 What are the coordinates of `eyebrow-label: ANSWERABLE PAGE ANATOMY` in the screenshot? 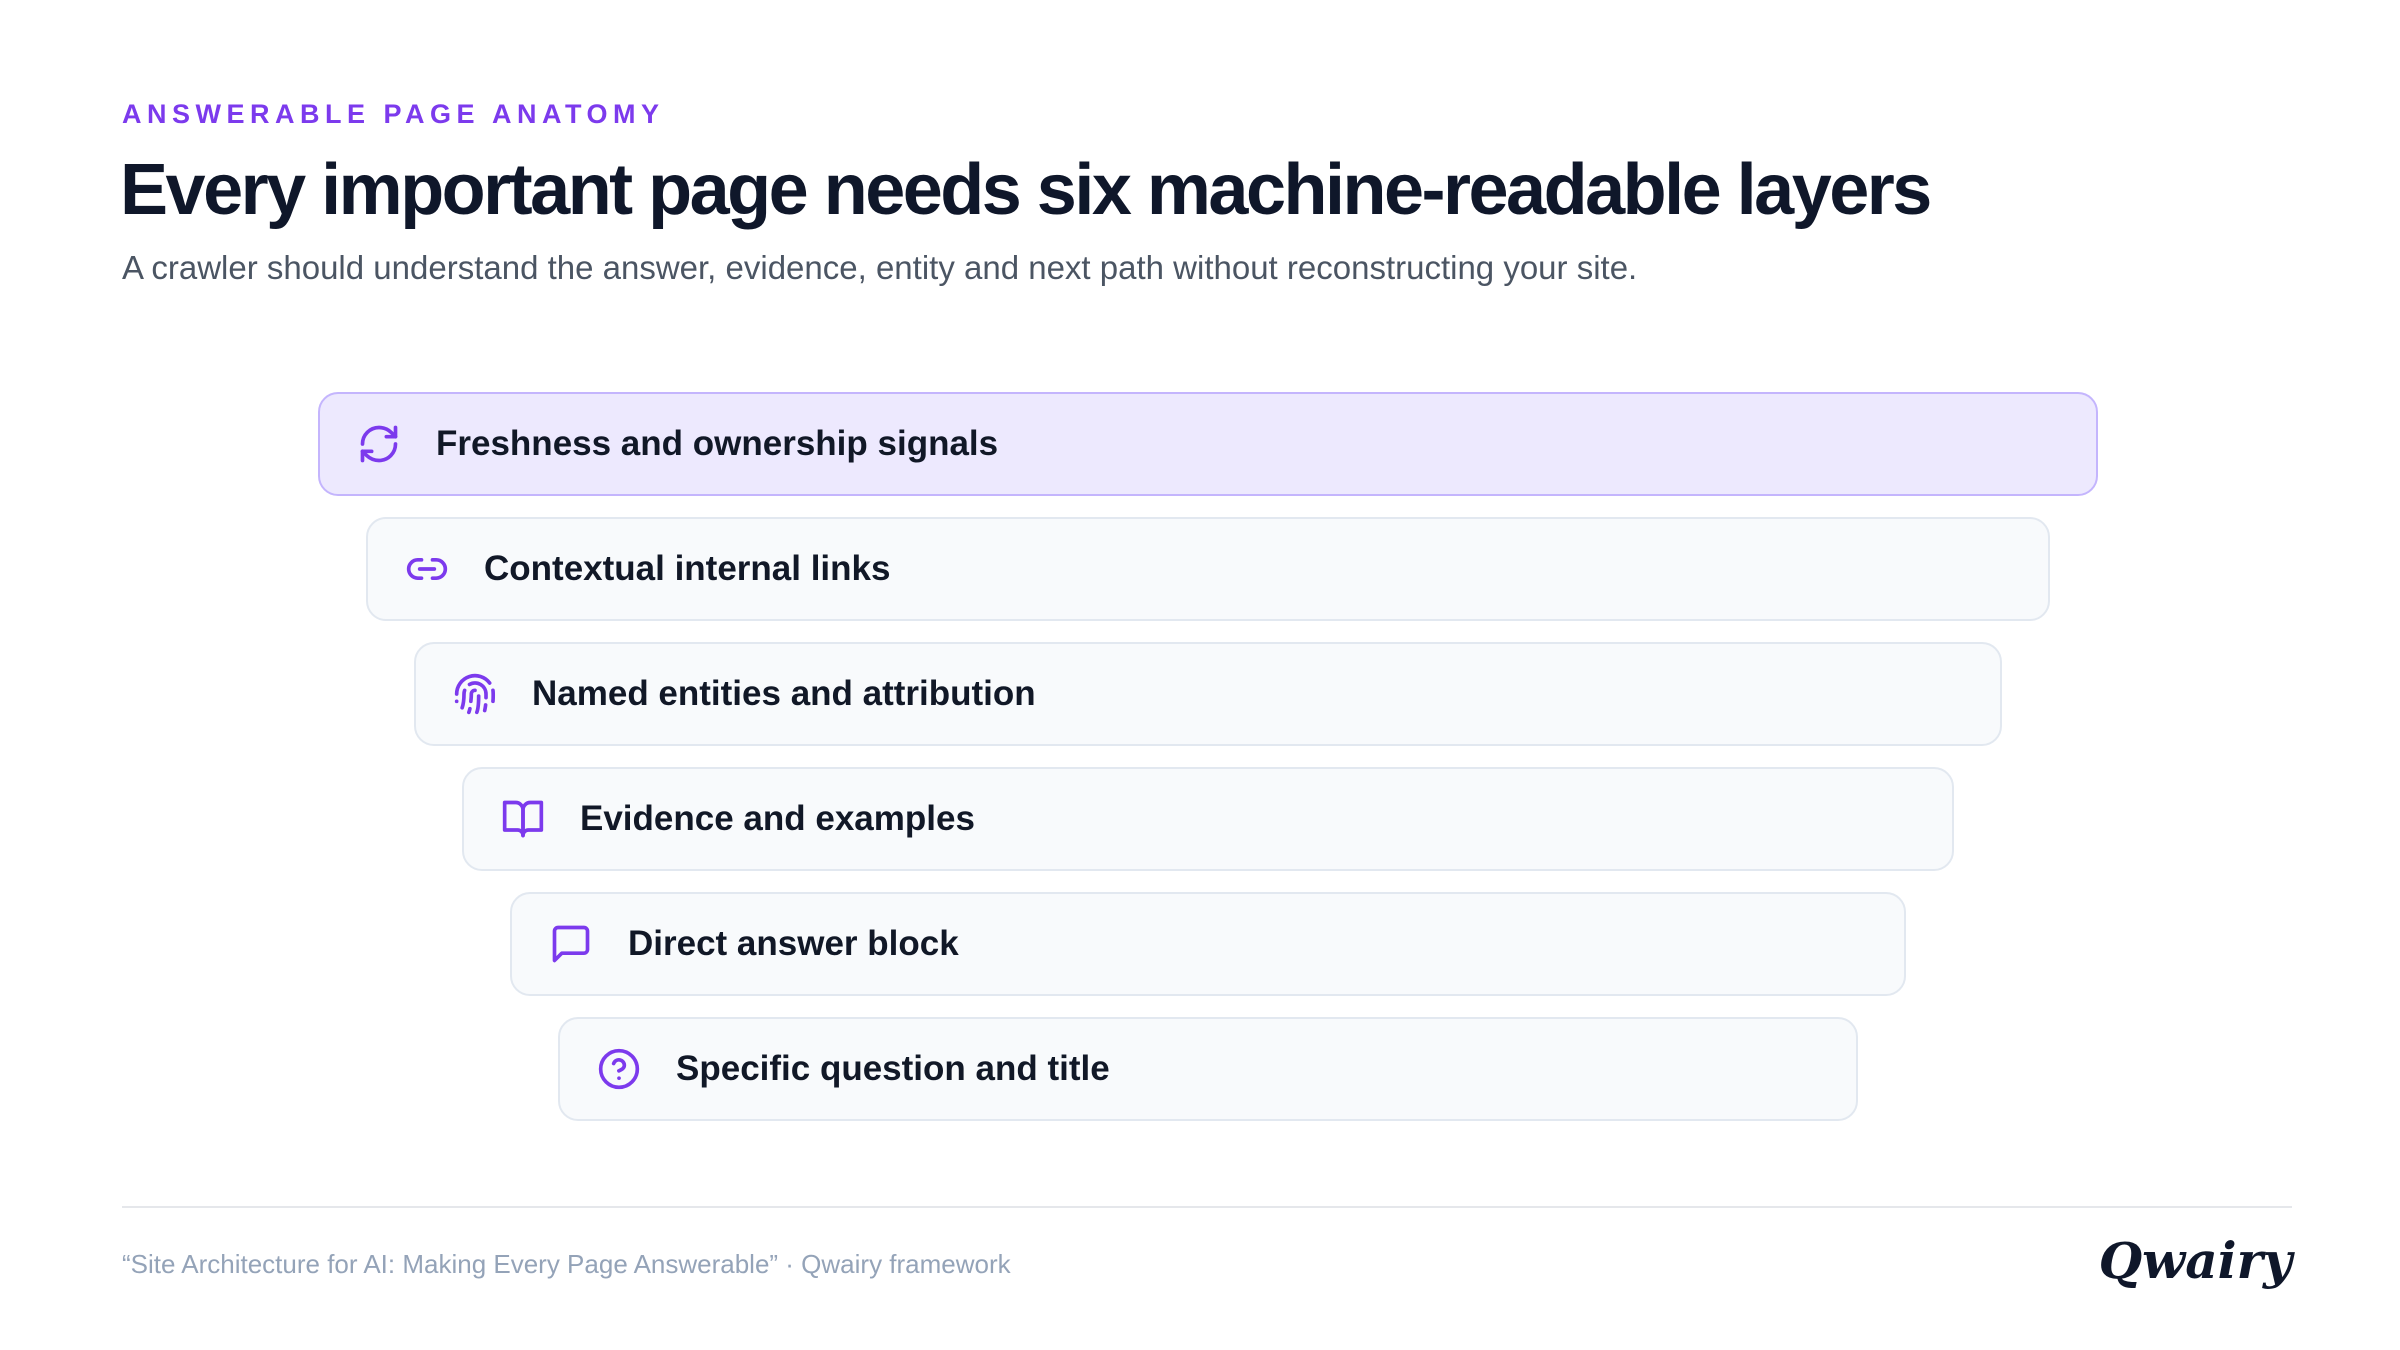 It's located at (393, 114).